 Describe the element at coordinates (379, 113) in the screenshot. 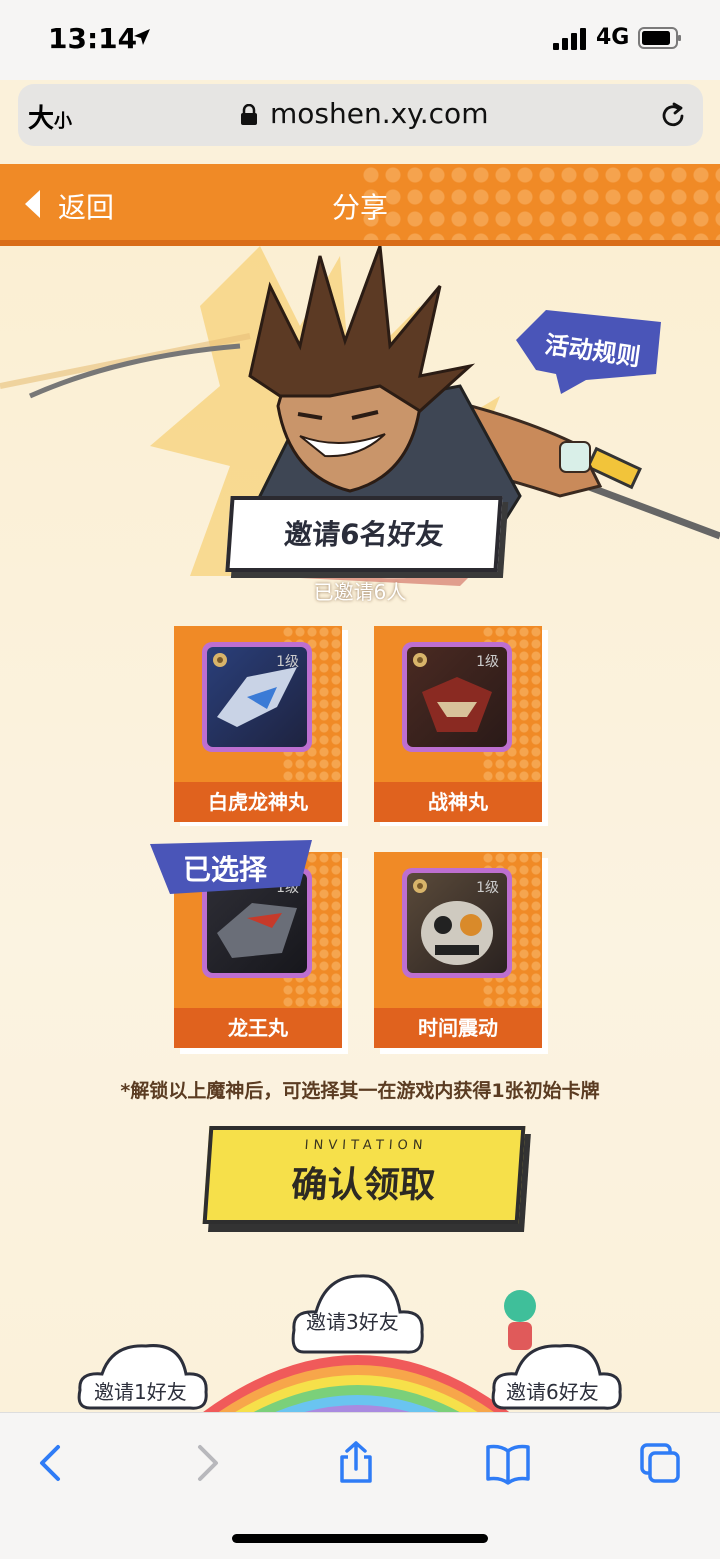

I see `url-text: moshen.xy.com` at that location.